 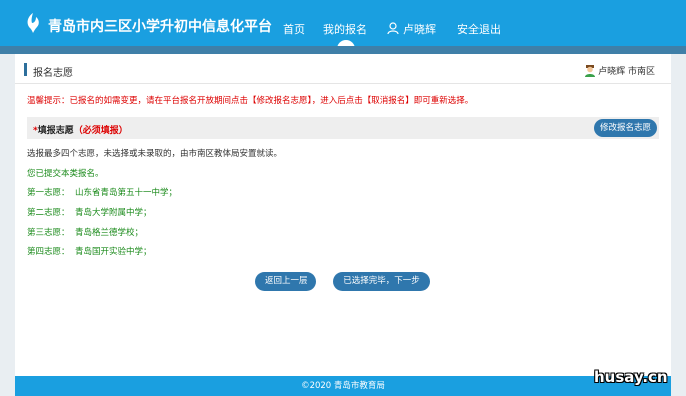 What do you see at coordinates (53, 73) in the screenshot?
I see `panel-title: 报名志愿` at bounding box center [53, 73].